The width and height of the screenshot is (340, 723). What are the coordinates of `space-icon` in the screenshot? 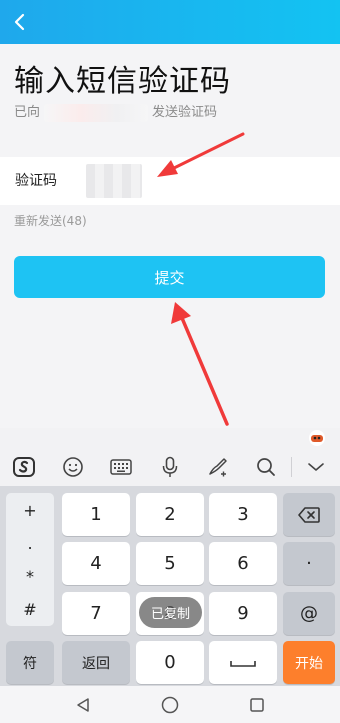 It's located at (243, 663).